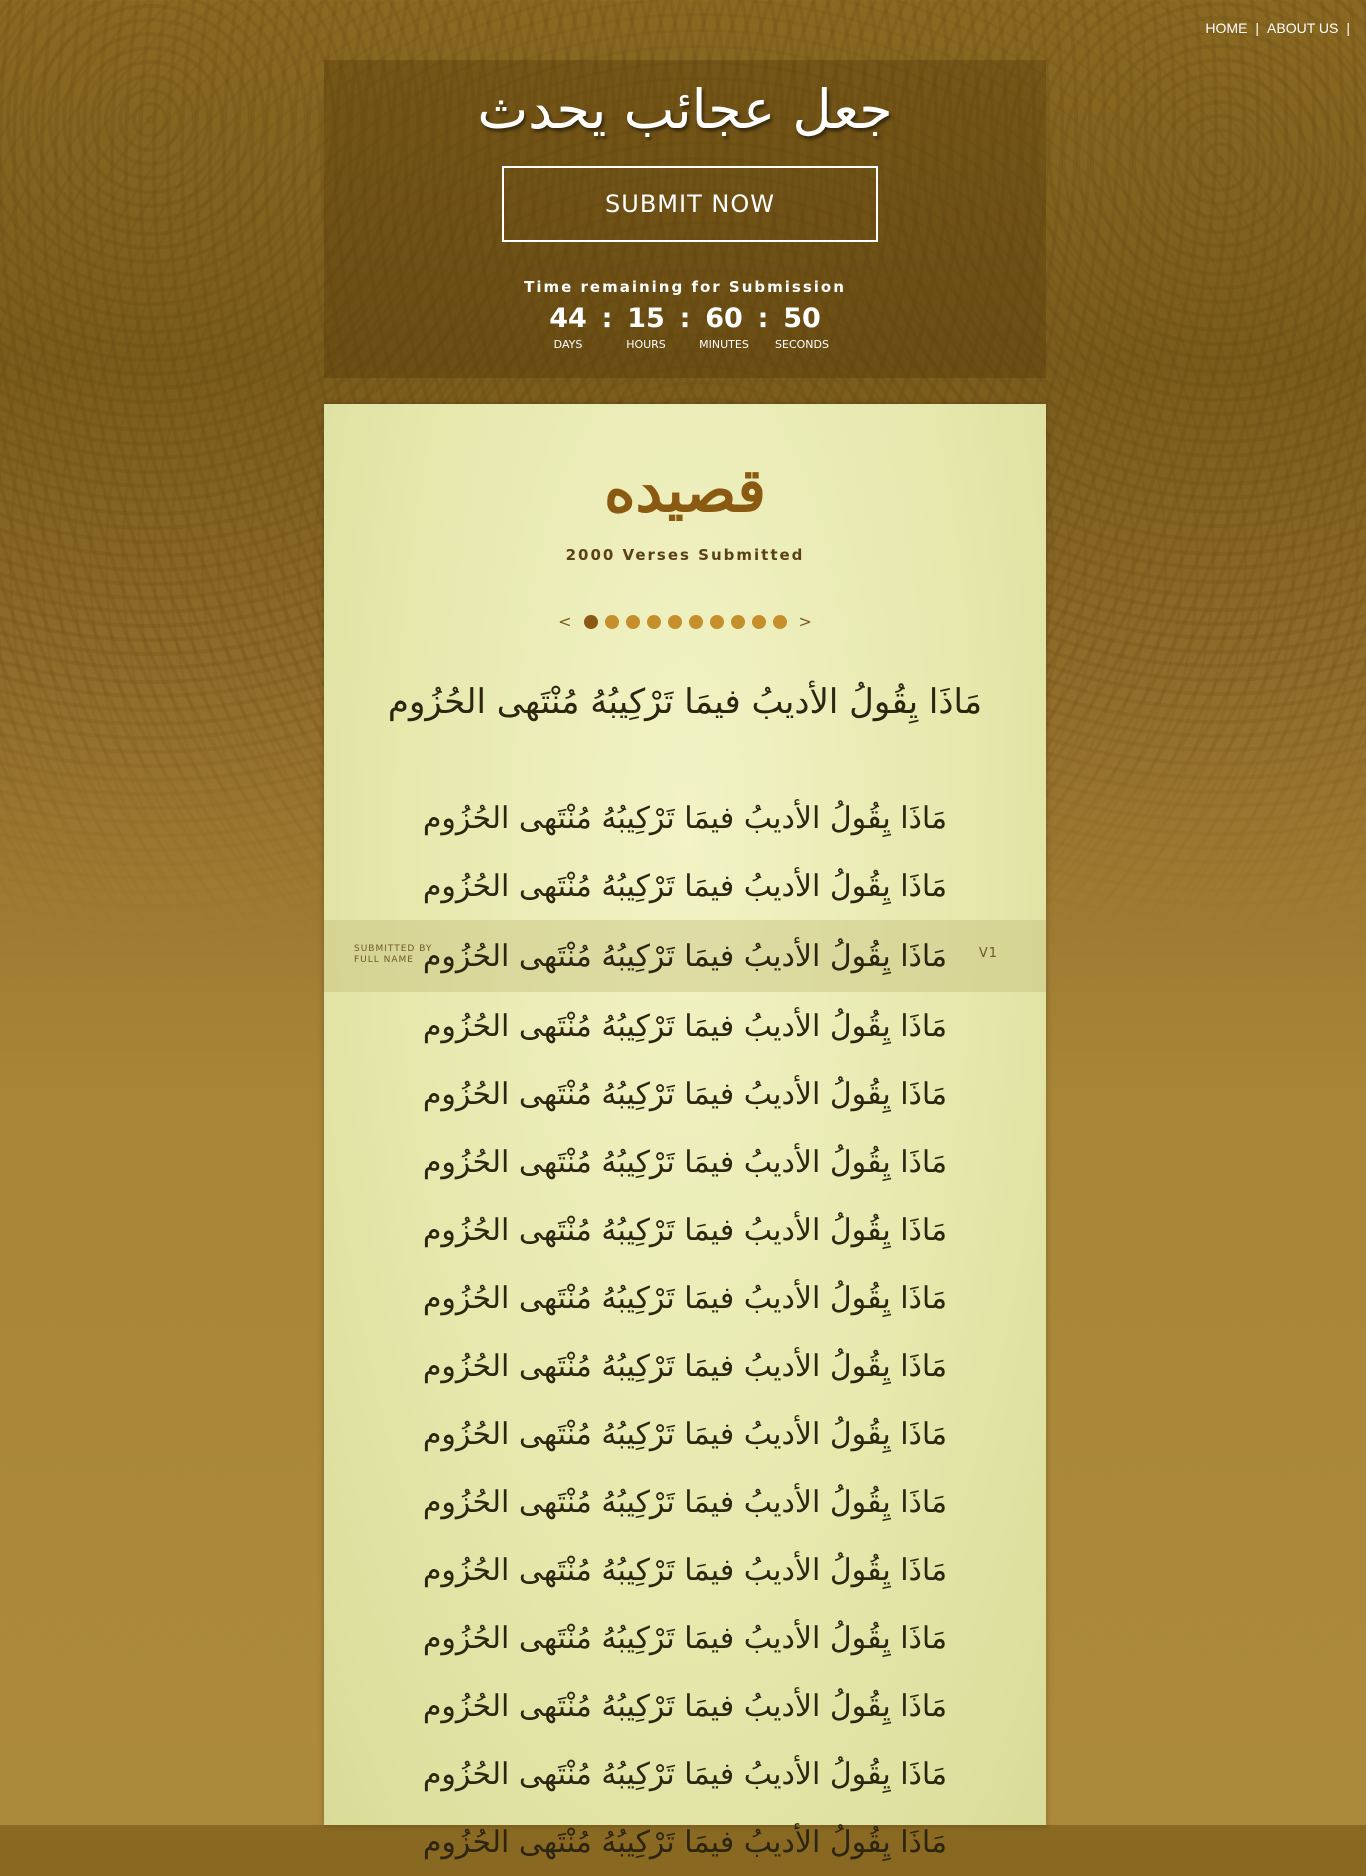 The width and height of the screenshot is (1366, 1876). What do you see at coordinates (802, 344) in the screenshot?
I see `countdown-seconds-label: SECONDS` at bounding box center [802, 344].